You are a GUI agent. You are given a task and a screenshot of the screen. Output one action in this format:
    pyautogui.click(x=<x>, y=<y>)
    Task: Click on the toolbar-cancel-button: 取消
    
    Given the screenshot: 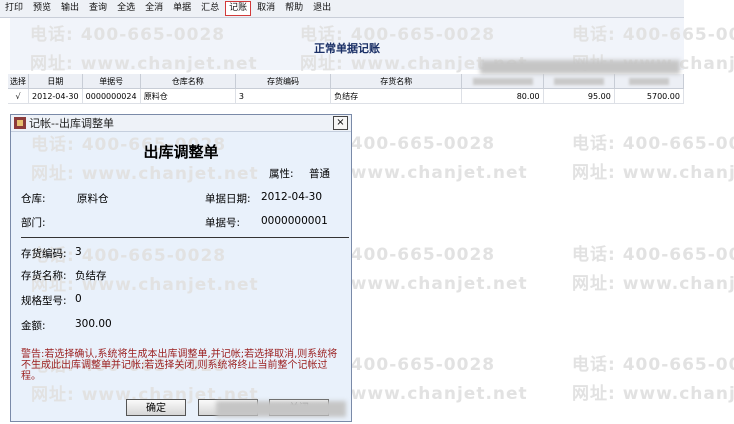 What is the action you would take?
    pyautogui.click(x=266, y=8)
    